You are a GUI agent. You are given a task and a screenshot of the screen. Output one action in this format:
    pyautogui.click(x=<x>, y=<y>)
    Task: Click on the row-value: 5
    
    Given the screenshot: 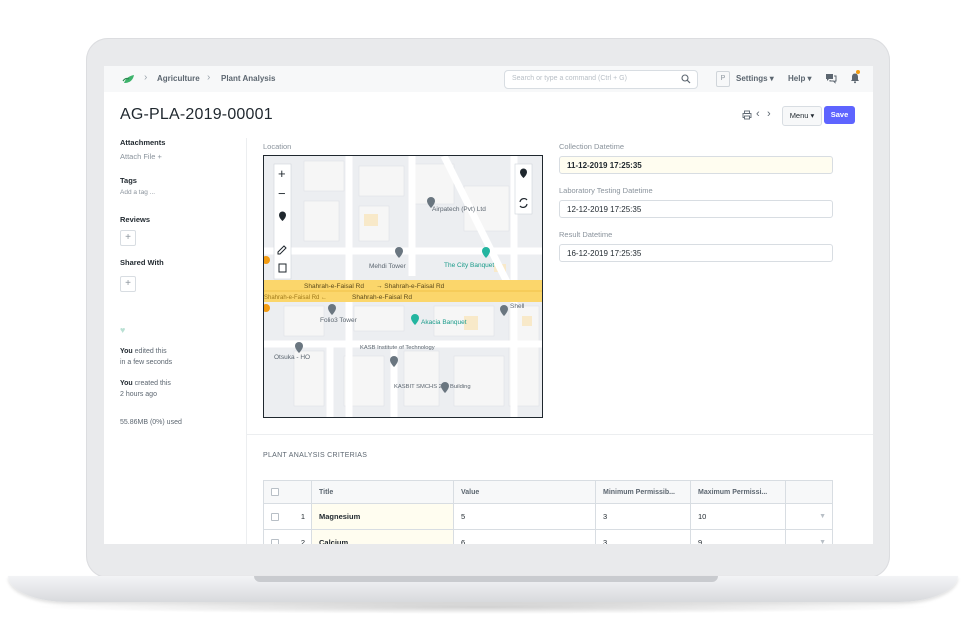 What is the action you would take?
    pyautogui.click(x=525, y=516)
    